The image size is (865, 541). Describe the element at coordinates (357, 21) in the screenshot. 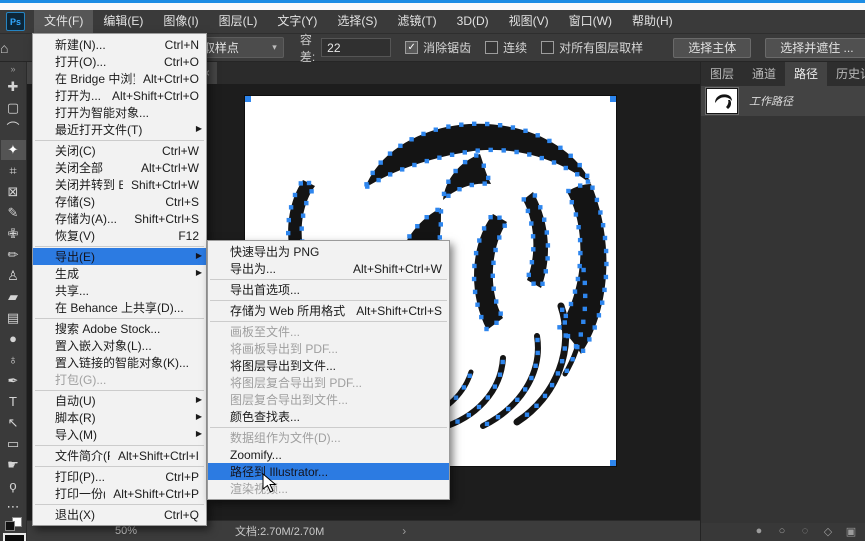

I see `menubar-item: 选择(S)` at that location.